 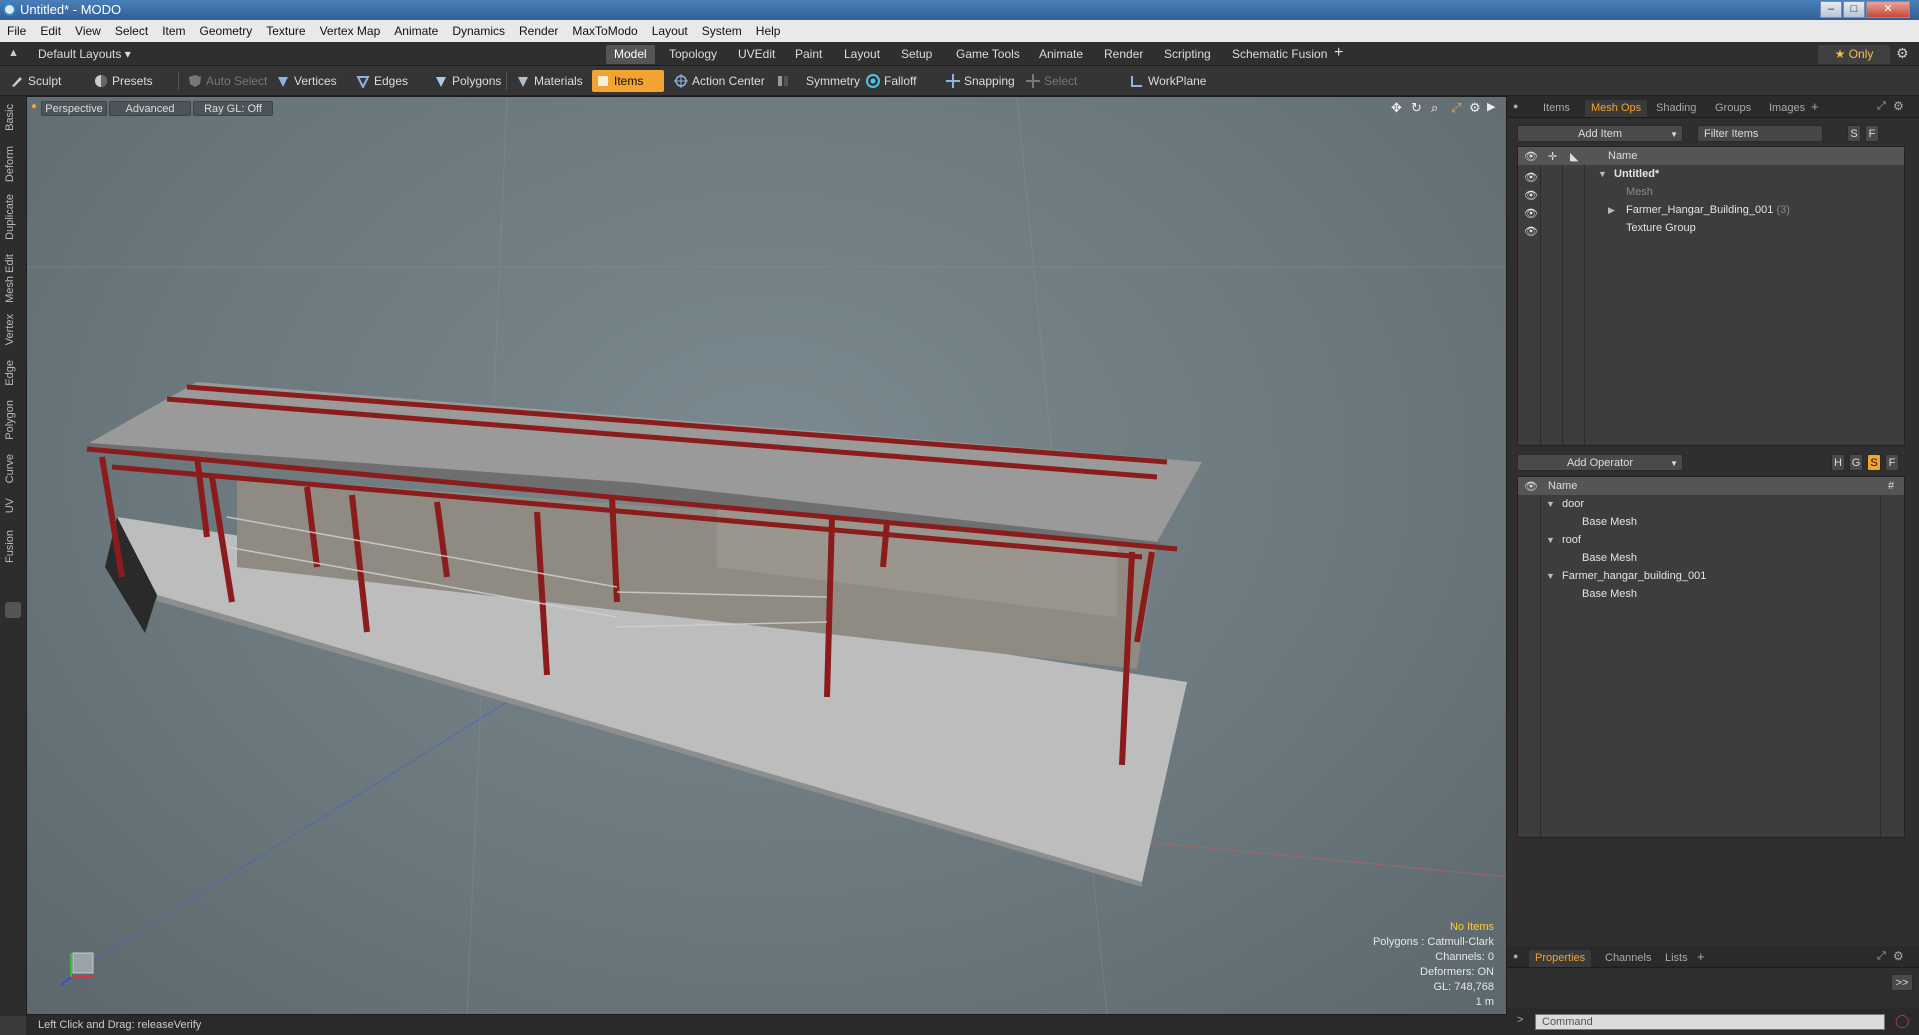 I want to click on pan-icon: ✥, so click(x=1396, y=108).